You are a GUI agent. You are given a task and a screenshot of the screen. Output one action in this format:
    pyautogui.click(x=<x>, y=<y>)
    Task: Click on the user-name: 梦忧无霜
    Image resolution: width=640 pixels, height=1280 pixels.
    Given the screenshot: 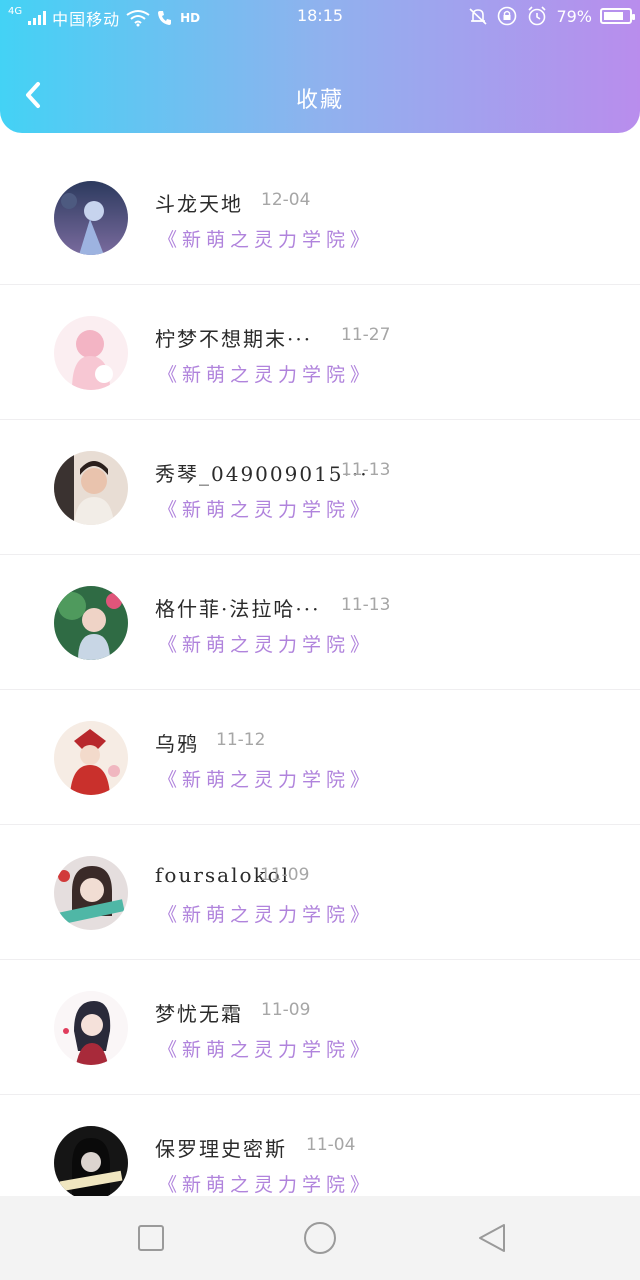 What is the action you would take?
    pyautogui.click(x=199, y=1014)
    